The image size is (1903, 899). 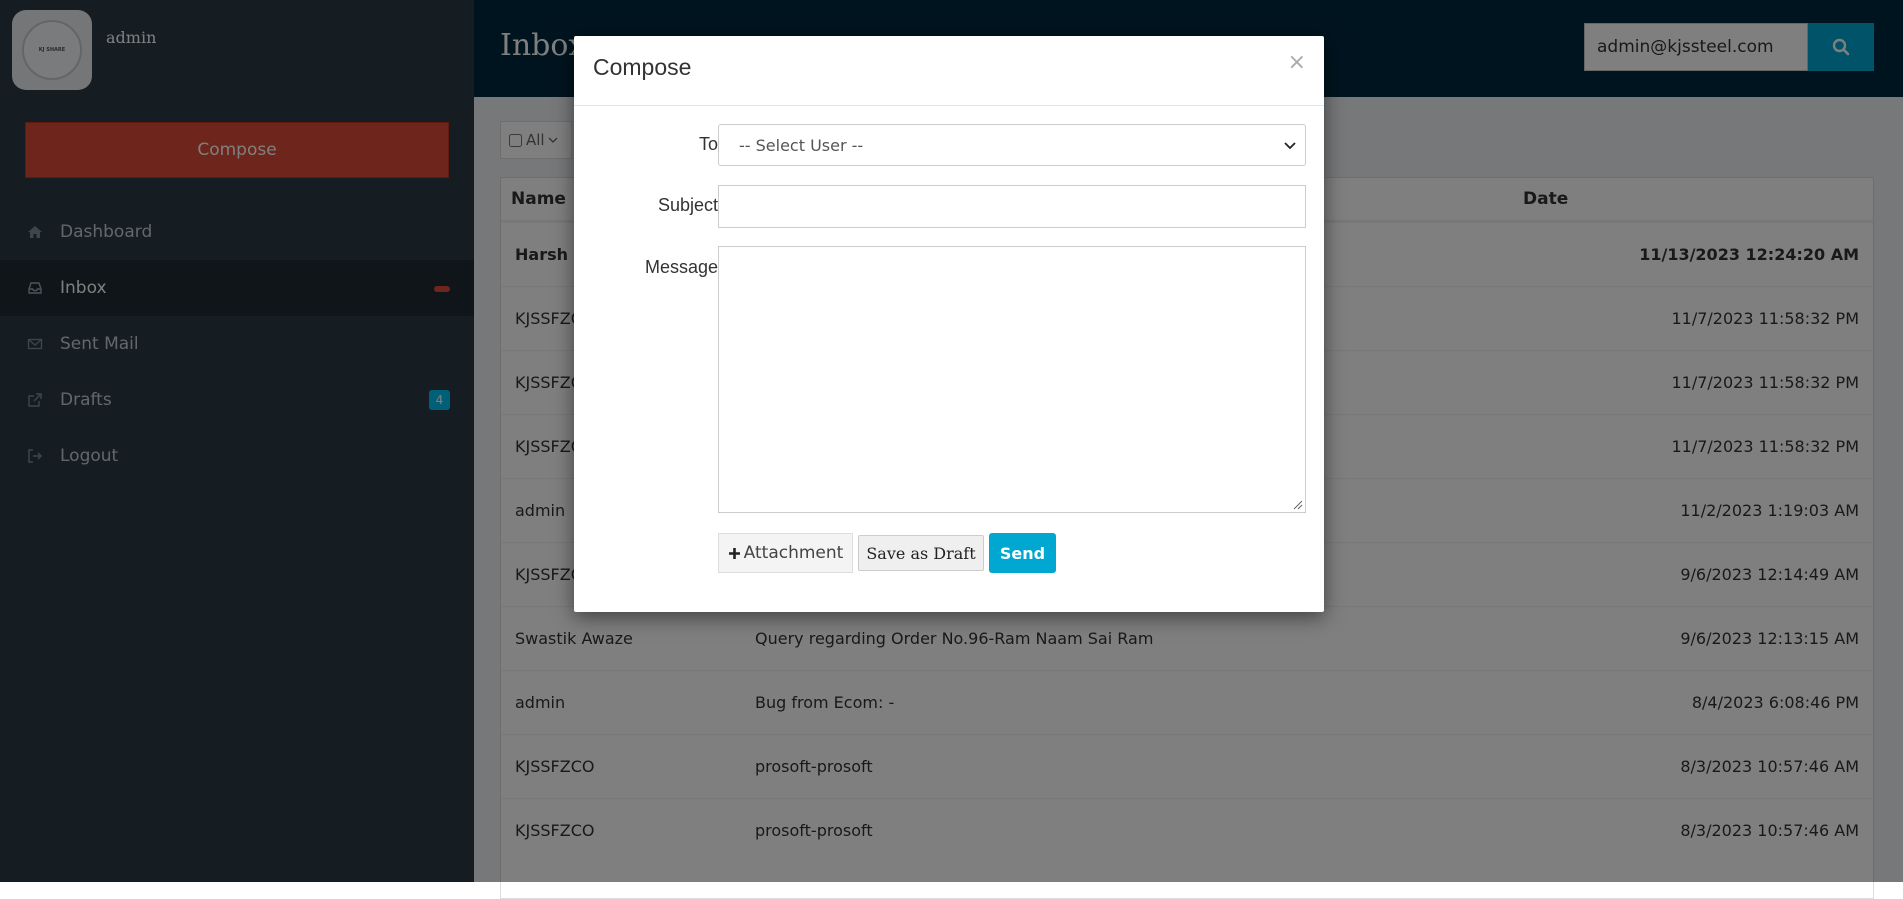 What do you see at coordinates (1298, 505) in the screenshot?
I see `resize-handle-icon` at bounding box center [1298, 505].